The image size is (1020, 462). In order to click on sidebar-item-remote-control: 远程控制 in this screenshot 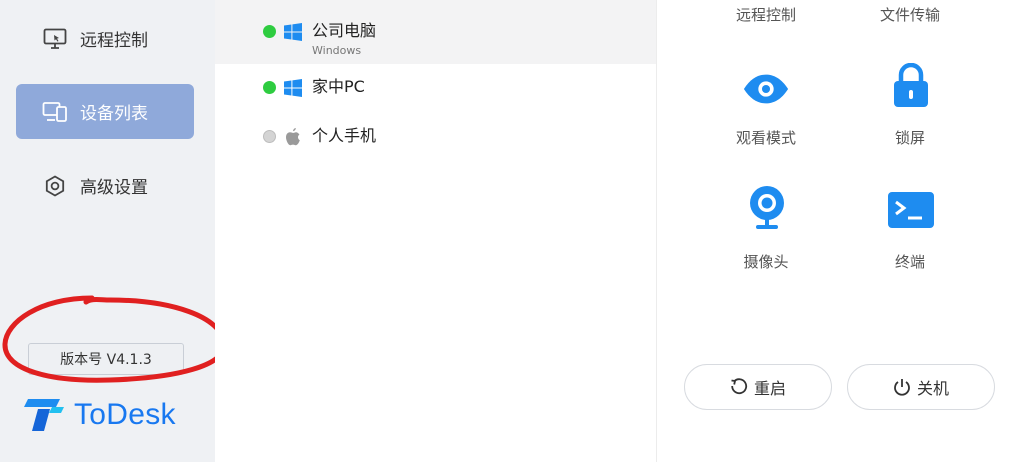, I will do `click(105, 38)`.